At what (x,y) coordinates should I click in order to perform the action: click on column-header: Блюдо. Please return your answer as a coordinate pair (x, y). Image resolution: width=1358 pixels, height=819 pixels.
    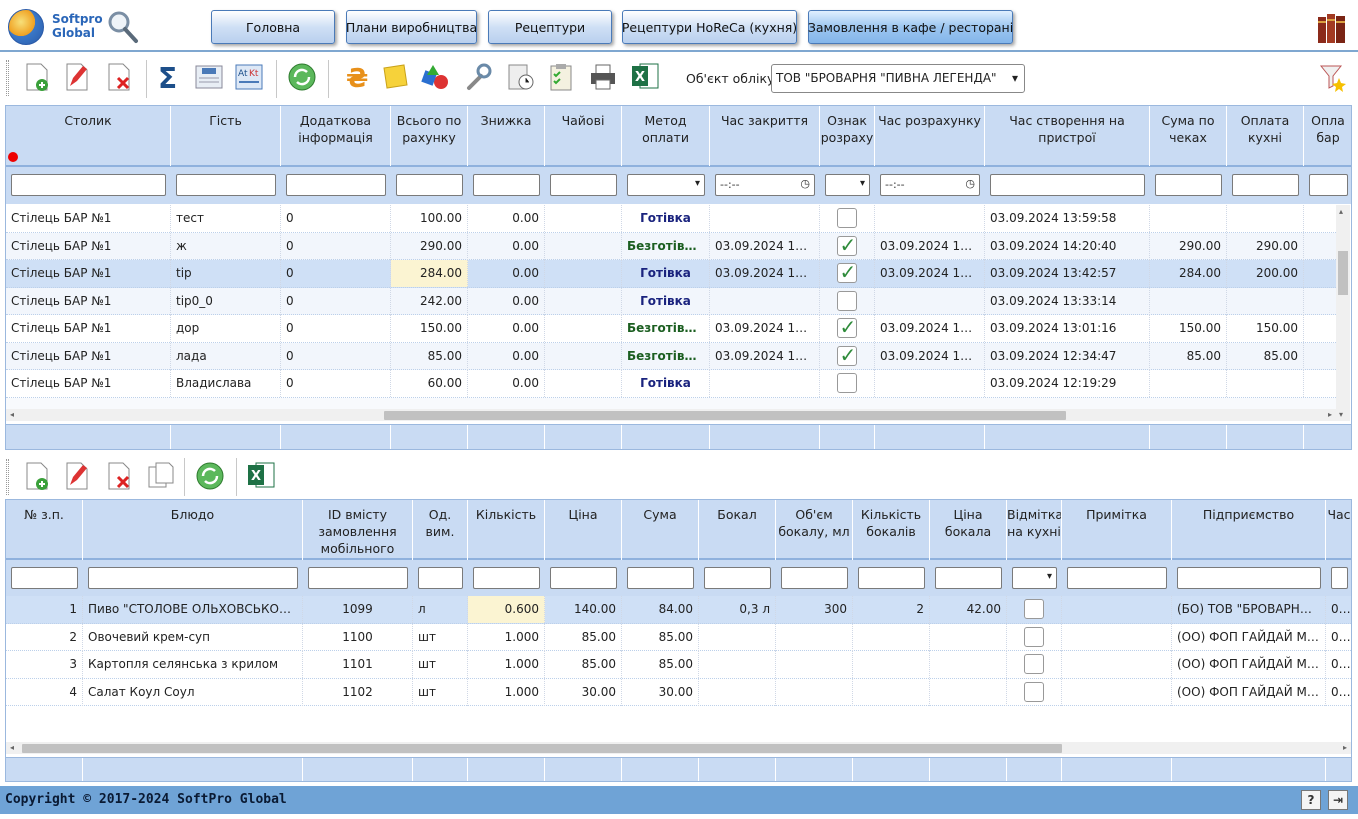
    Looking at the image, I should click on (193, 530).